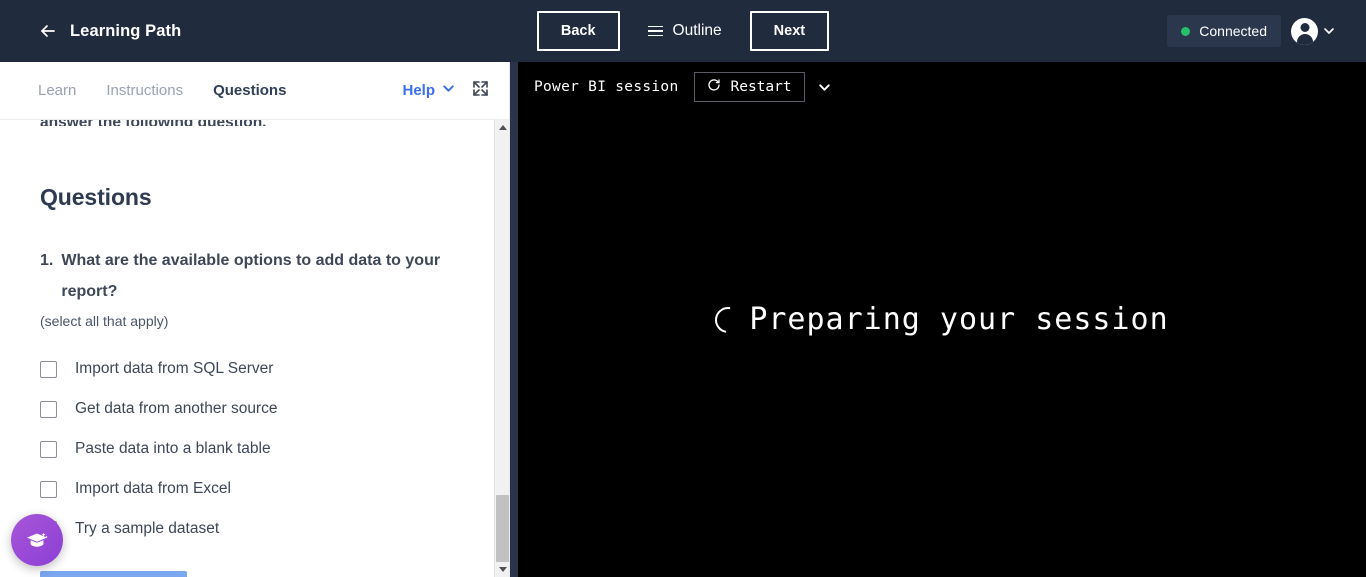 This screenshot has height=577, width=1366. What do you see at coordinates (153, 489) in the screenshot?
I see `option-label: Import data from Excel` at bounding box center [153, 489].